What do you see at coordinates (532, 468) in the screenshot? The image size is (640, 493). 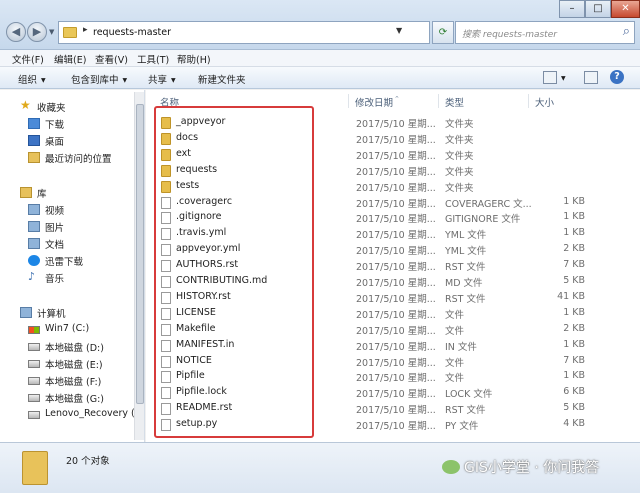 I see `watermark-text: GIS小学堂 · 你问我答` at bounding box center [532, 468].